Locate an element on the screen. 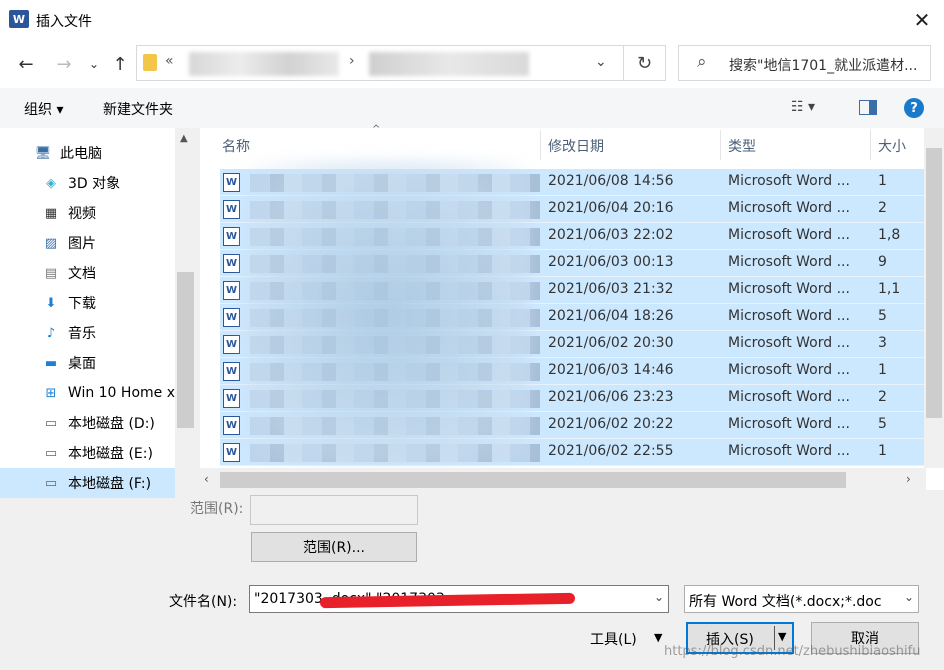 The height and width of the screenshot is (670, 944). sidebar-item-label: 本地磁盘 (D:) is located at coordinates (111, 424).